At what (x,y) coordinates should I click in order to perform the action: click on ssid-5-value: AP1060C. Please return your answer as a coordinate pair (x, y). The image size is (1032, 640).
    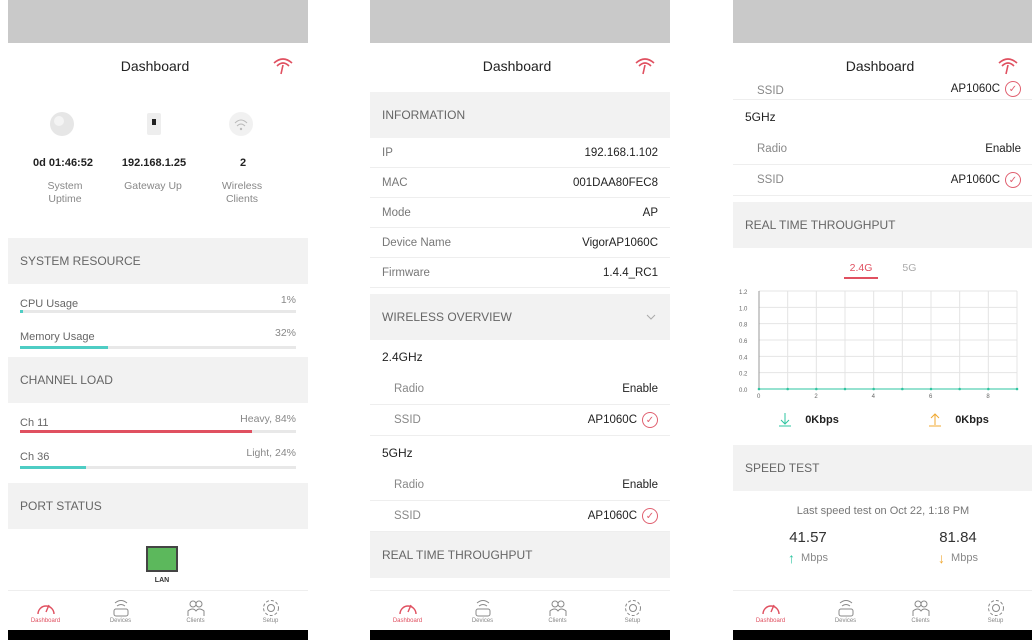
    Looking at the image, I should click on (975, 180).